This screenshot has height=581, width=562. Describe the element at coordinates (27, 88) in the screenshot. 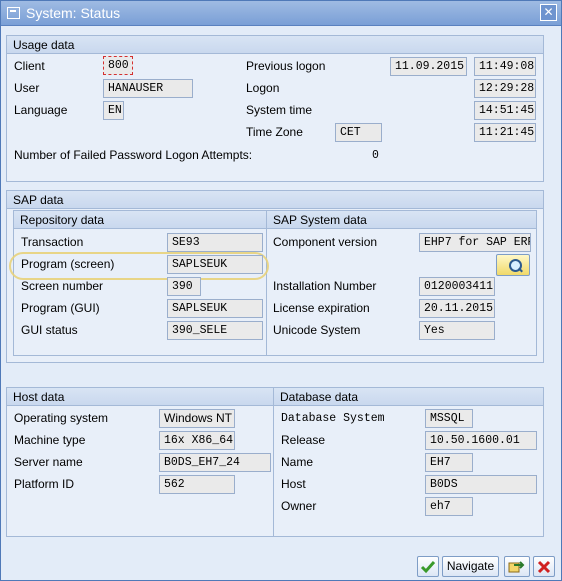

I see `user-label: User` at that location.